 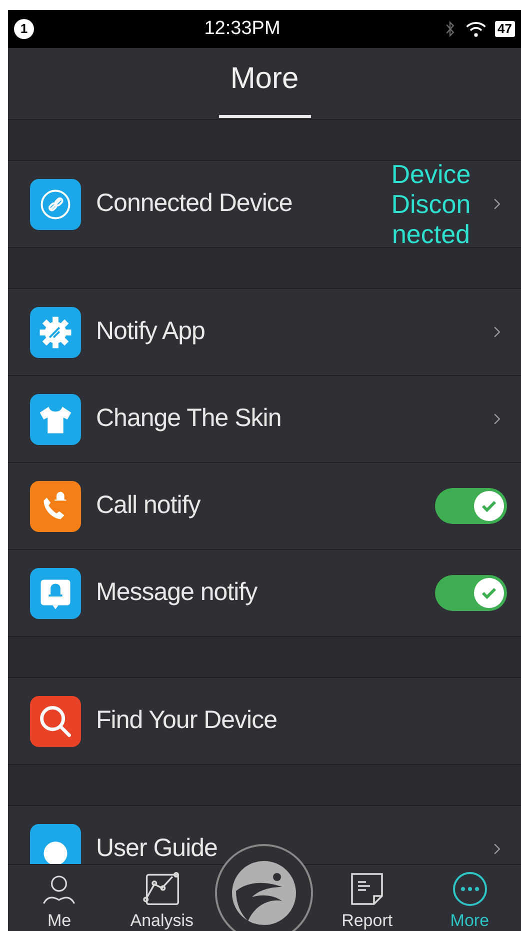 What do you see at coordinates (264, 332) in the screenshot?
I see `settings-row: Notify App` at bounding box center [264, 332].